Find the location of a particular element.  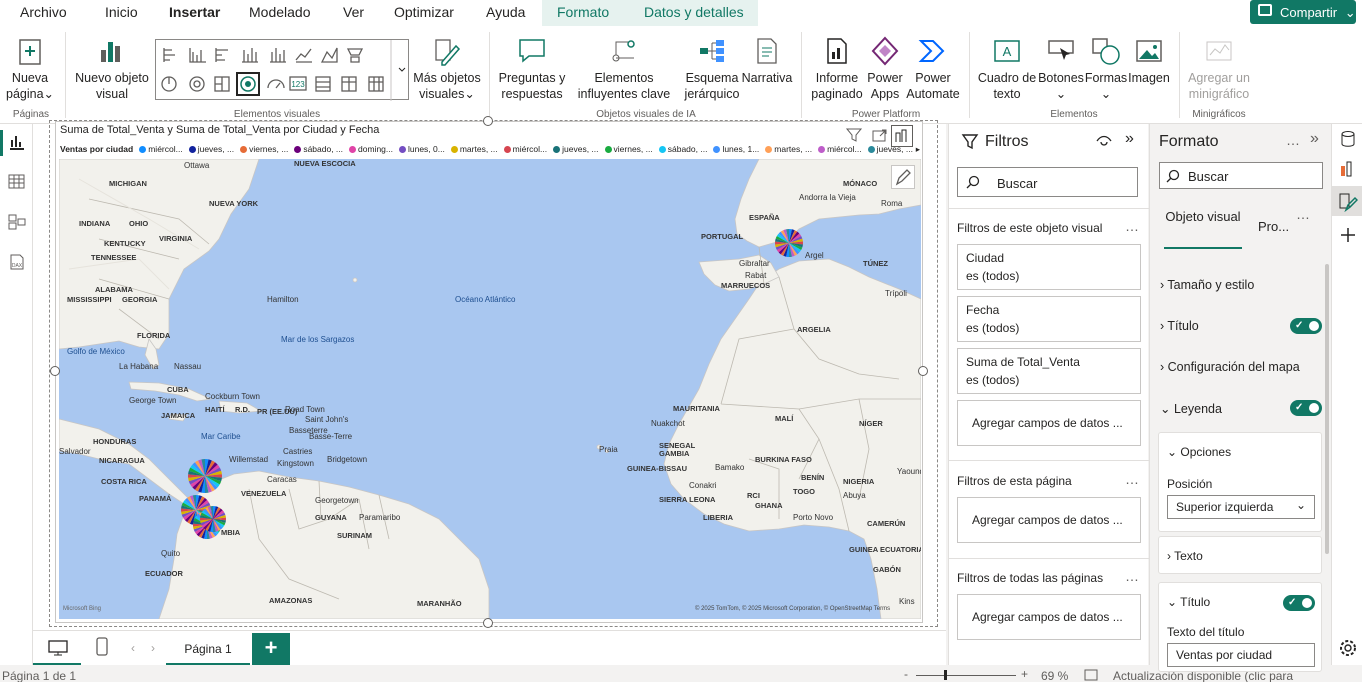

prev-page-icon: ‹ is located at coordinates (133, 648).